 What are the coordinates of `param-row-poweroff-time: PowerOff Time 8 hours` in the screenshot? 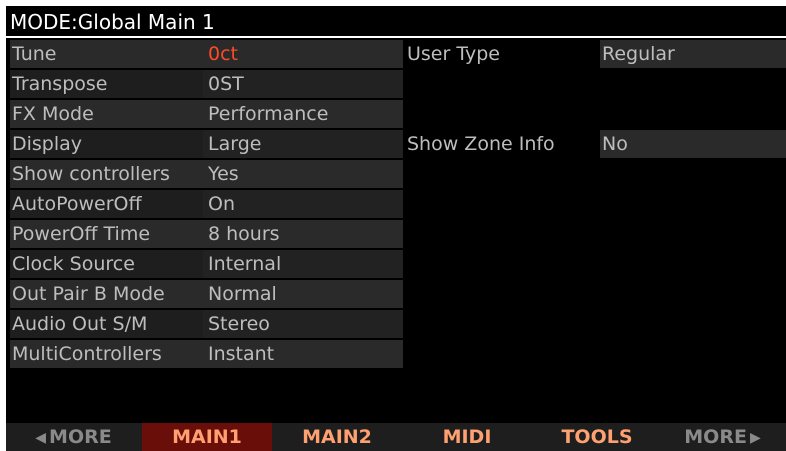 It's located at (396, 234).